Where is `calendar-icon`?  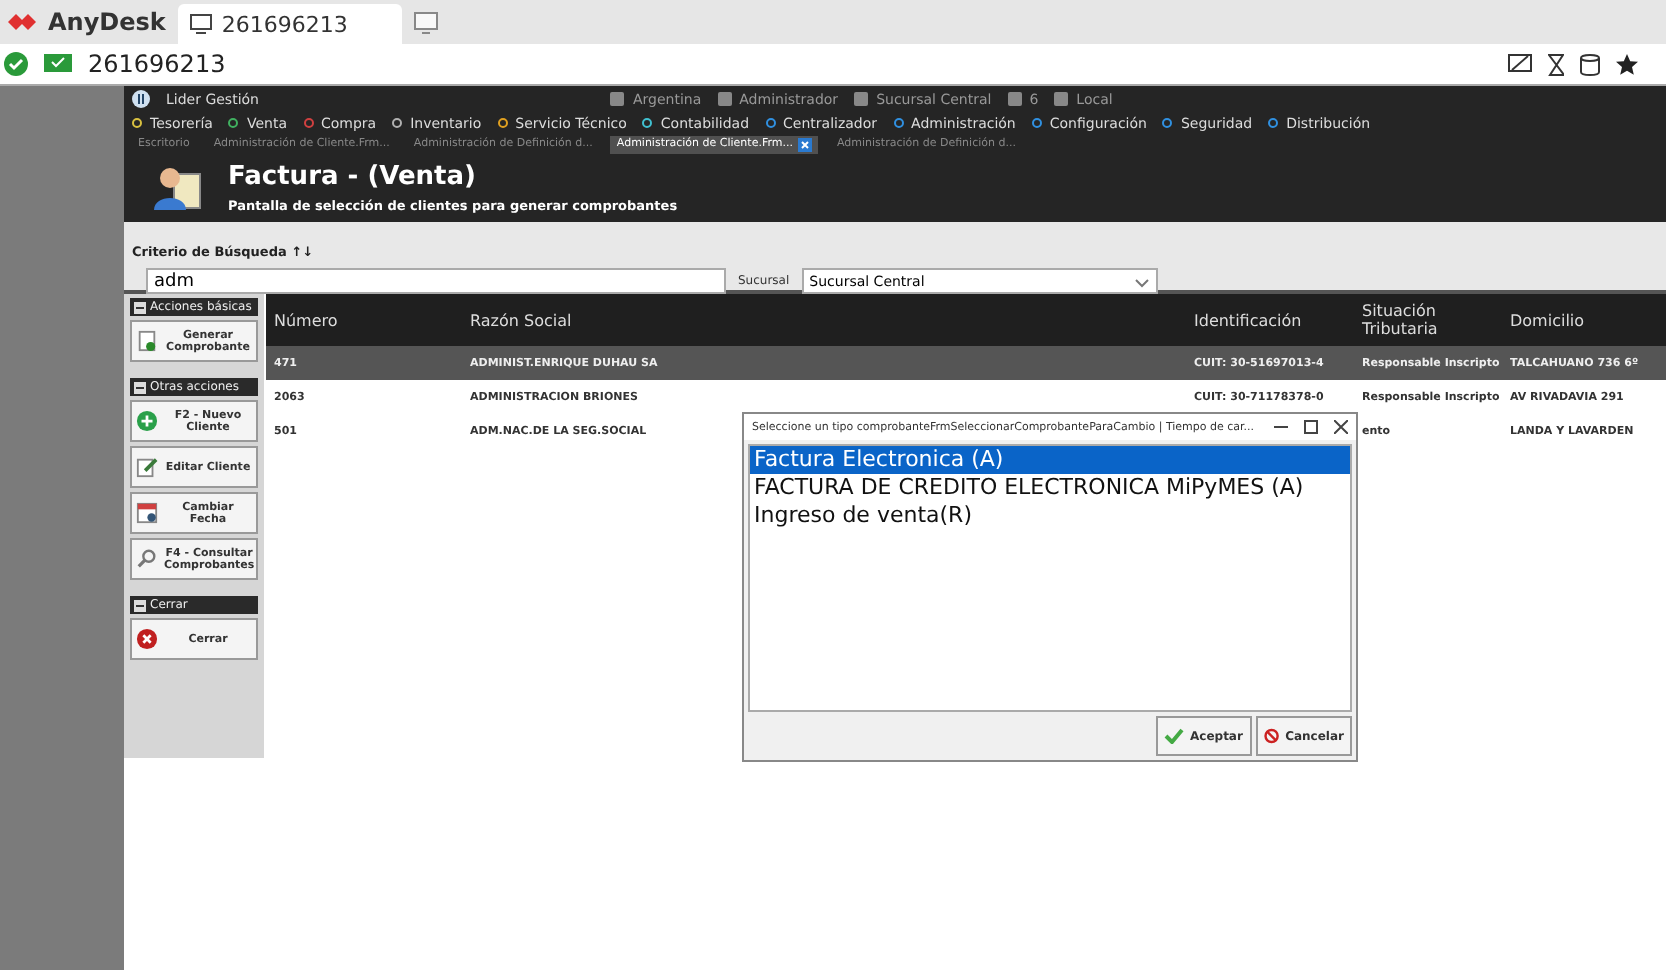 calendar-icon is located at coordinates (147, 513).